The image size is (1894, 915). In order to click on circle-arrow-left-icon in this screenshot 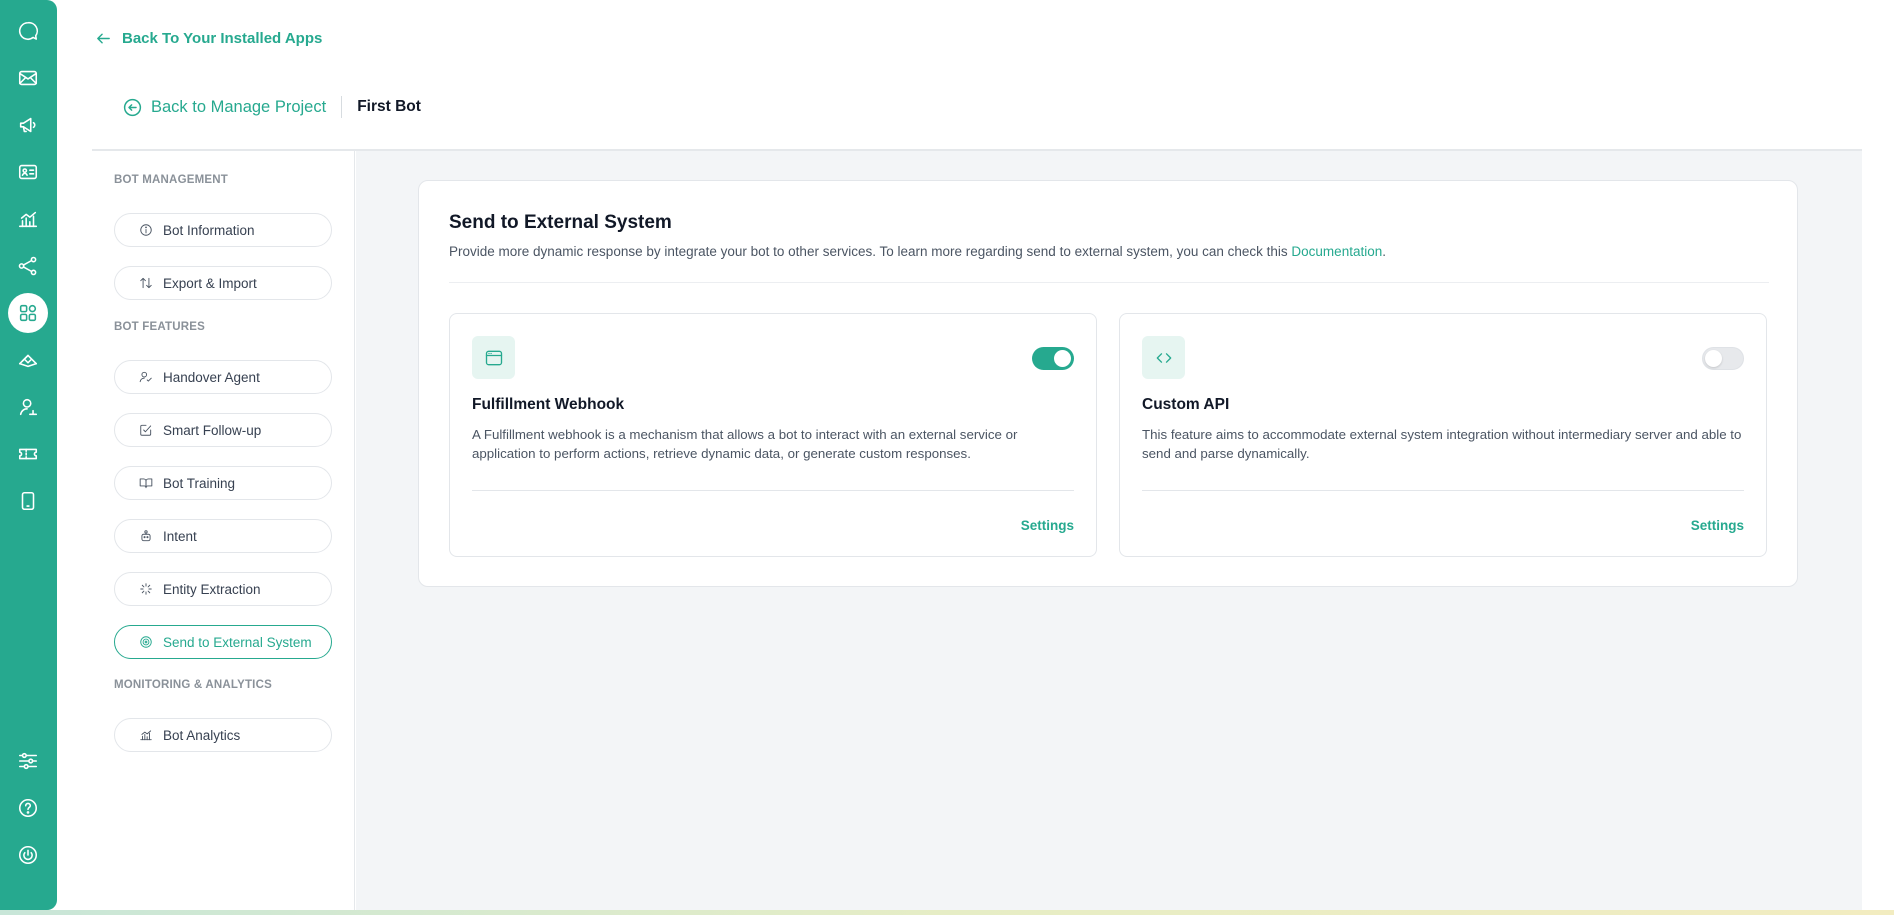, I will do `click(132, 107)`.